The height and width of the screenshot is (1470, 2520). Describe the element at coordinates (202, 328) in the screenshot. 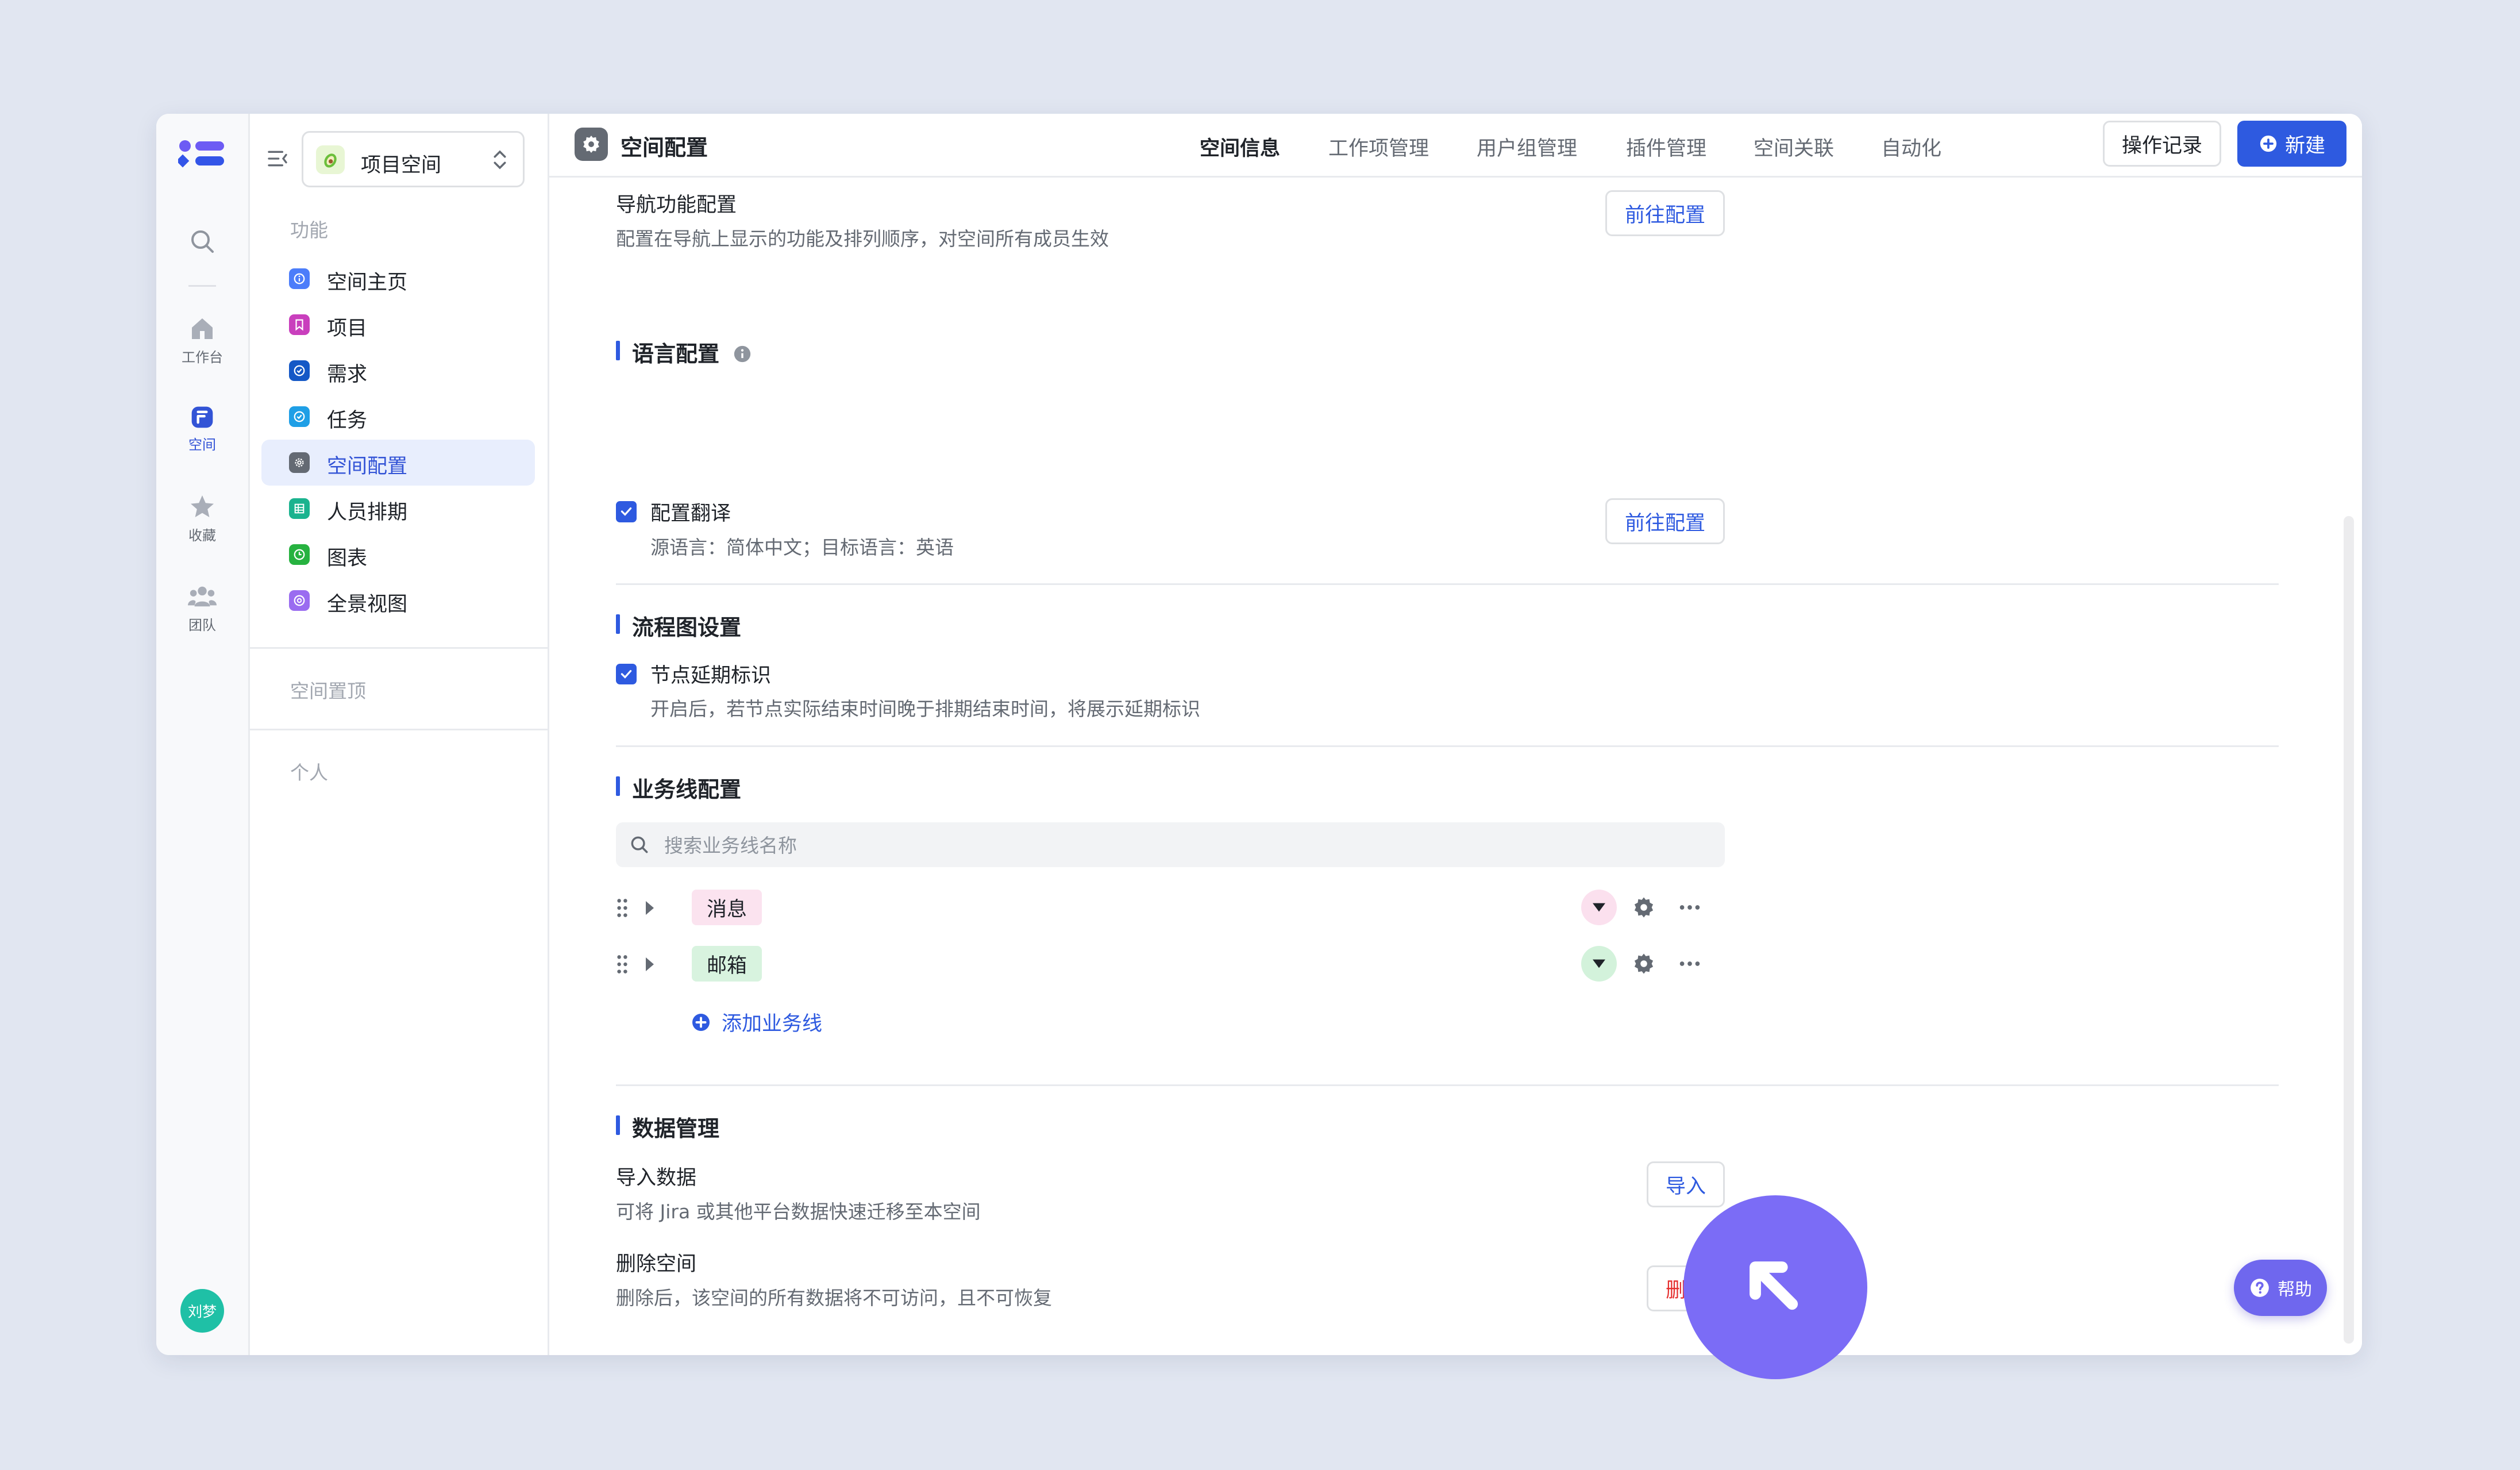

I see `home-icon` at that location.